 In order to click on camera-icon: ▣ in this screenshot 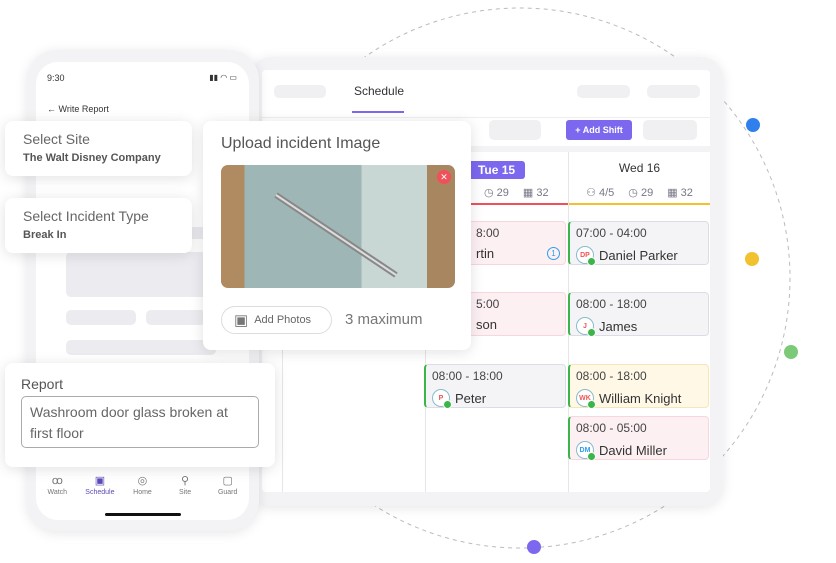, I will do `click(241, 320)`.